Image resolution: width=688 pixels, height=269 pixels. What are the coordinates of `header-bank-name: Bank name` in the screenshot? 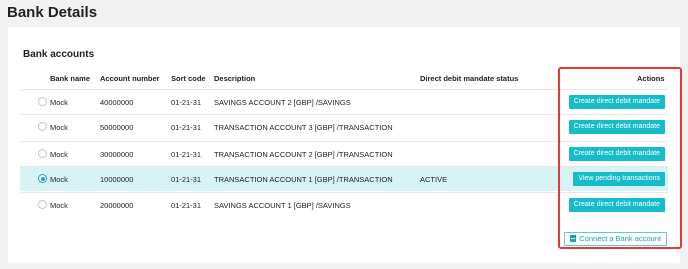 It's located at (70, 78).